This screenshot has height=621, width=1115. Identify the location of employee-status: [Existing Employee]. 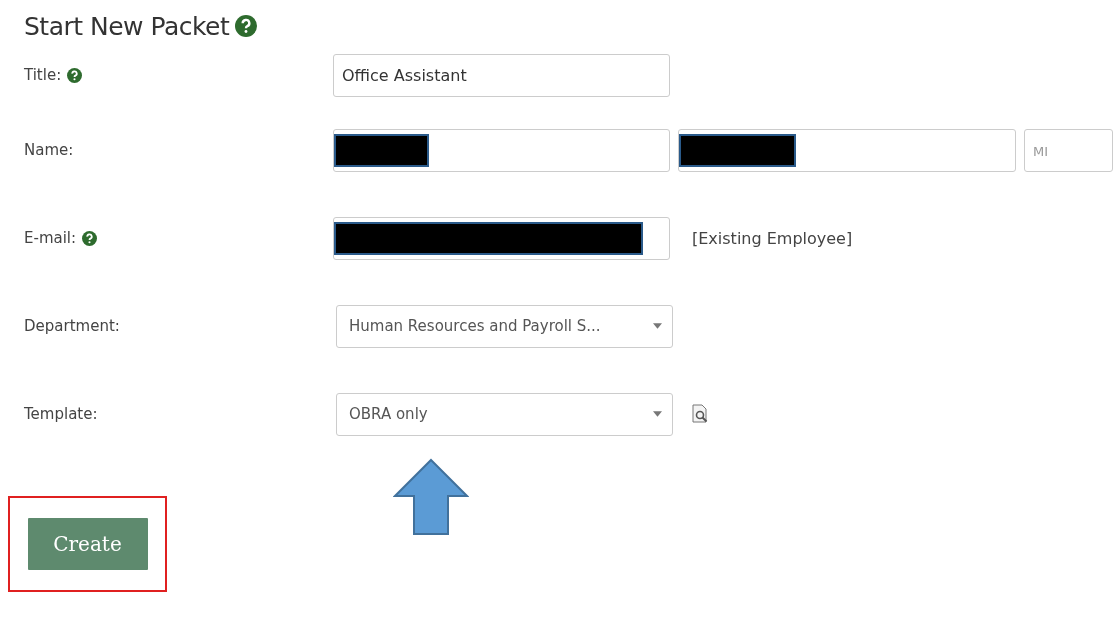
(772, 238).